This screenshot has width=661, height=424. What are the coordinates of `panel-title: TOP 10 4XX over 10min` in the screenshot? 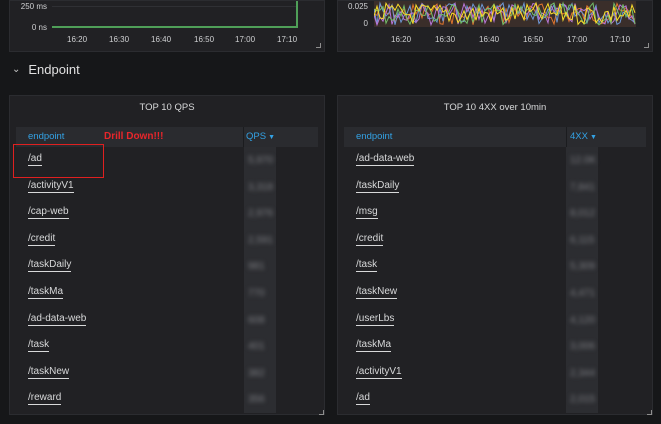 It's located at (495, 107).